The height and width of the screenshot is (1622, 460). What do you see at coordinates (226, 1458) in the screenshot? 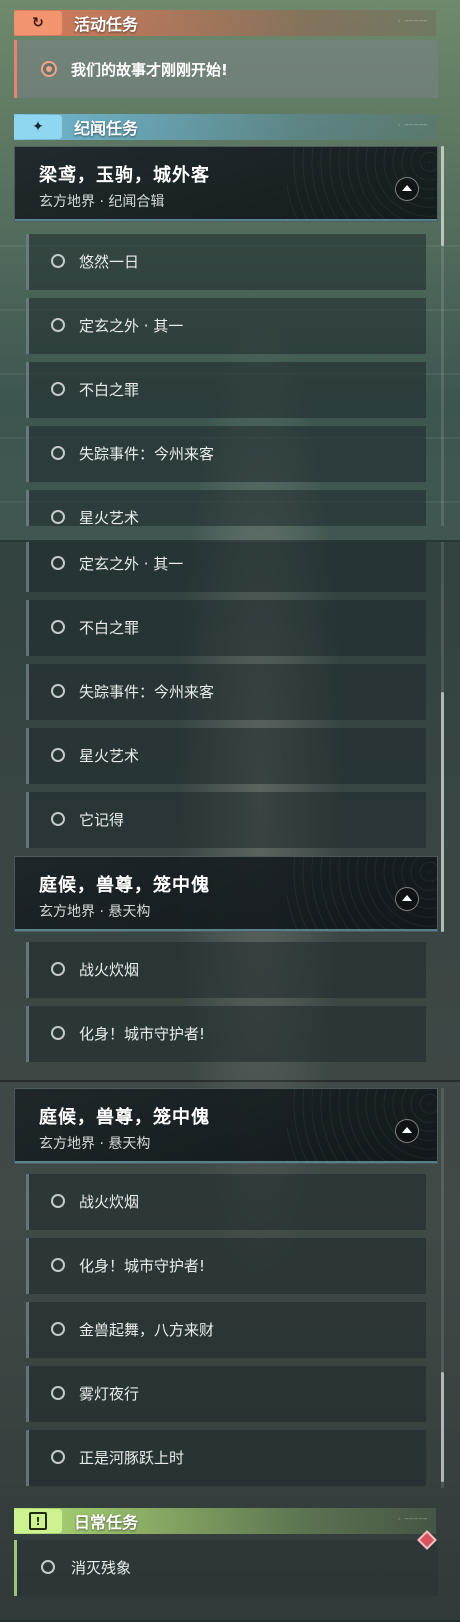
I see `quest-item: 正是河豚跃上时` at bounding box center [226, 1458].